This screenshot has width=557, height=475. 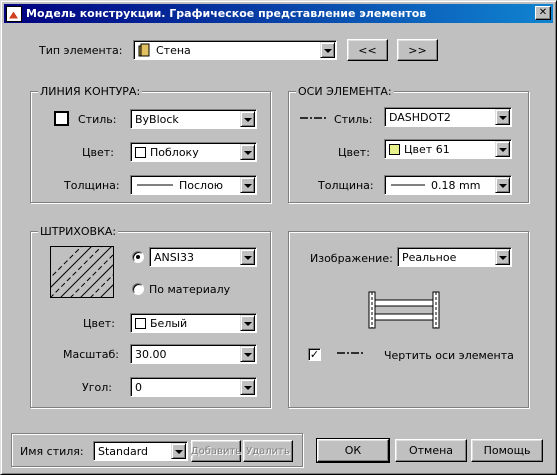 I want to click on axes-group-title: ОСИ ЭЛЕМЕНТА:, so click(x=345, y=91).